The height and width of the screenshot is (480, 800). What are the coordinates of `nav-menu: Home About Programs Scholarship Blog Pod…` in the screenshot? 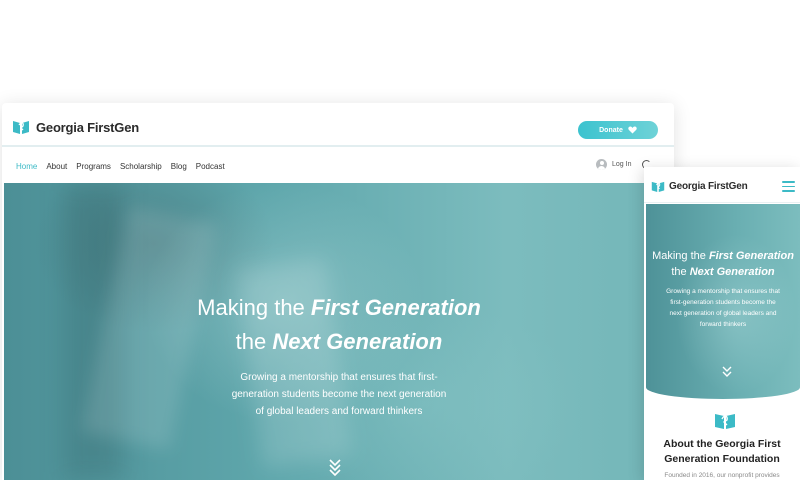 It's located at (125, 166).